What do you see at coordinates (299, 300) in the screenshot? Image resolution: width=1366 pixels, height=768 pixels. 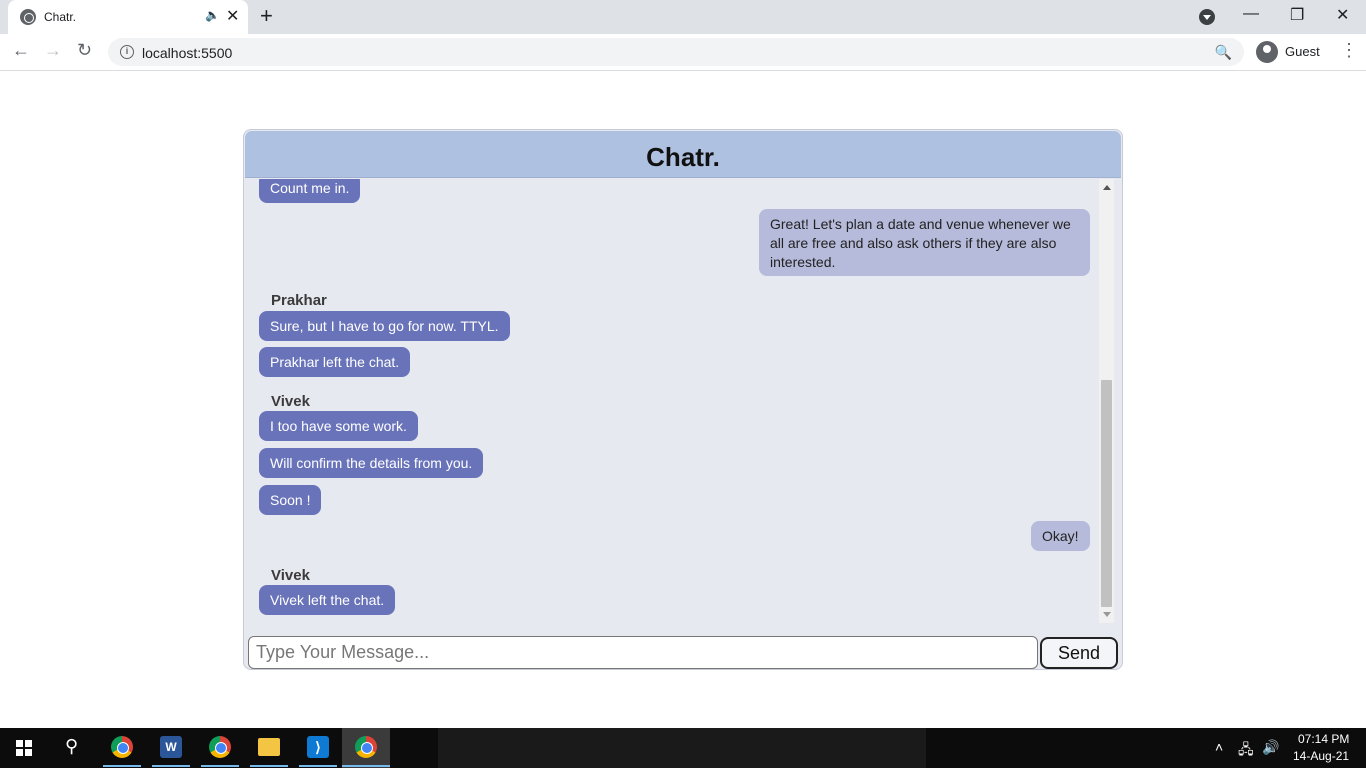 I see `sender-name: Prakhar` at bounding box center [299, 300].